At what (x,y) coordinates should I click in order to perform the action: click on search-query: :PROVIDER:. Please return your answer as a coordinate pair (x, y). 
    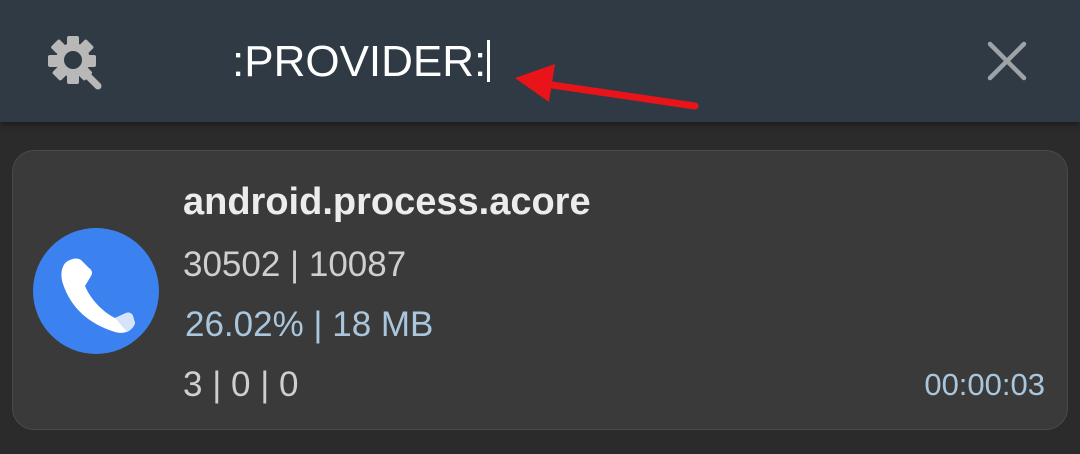
    Looking at the image, I should click on (359, 61).